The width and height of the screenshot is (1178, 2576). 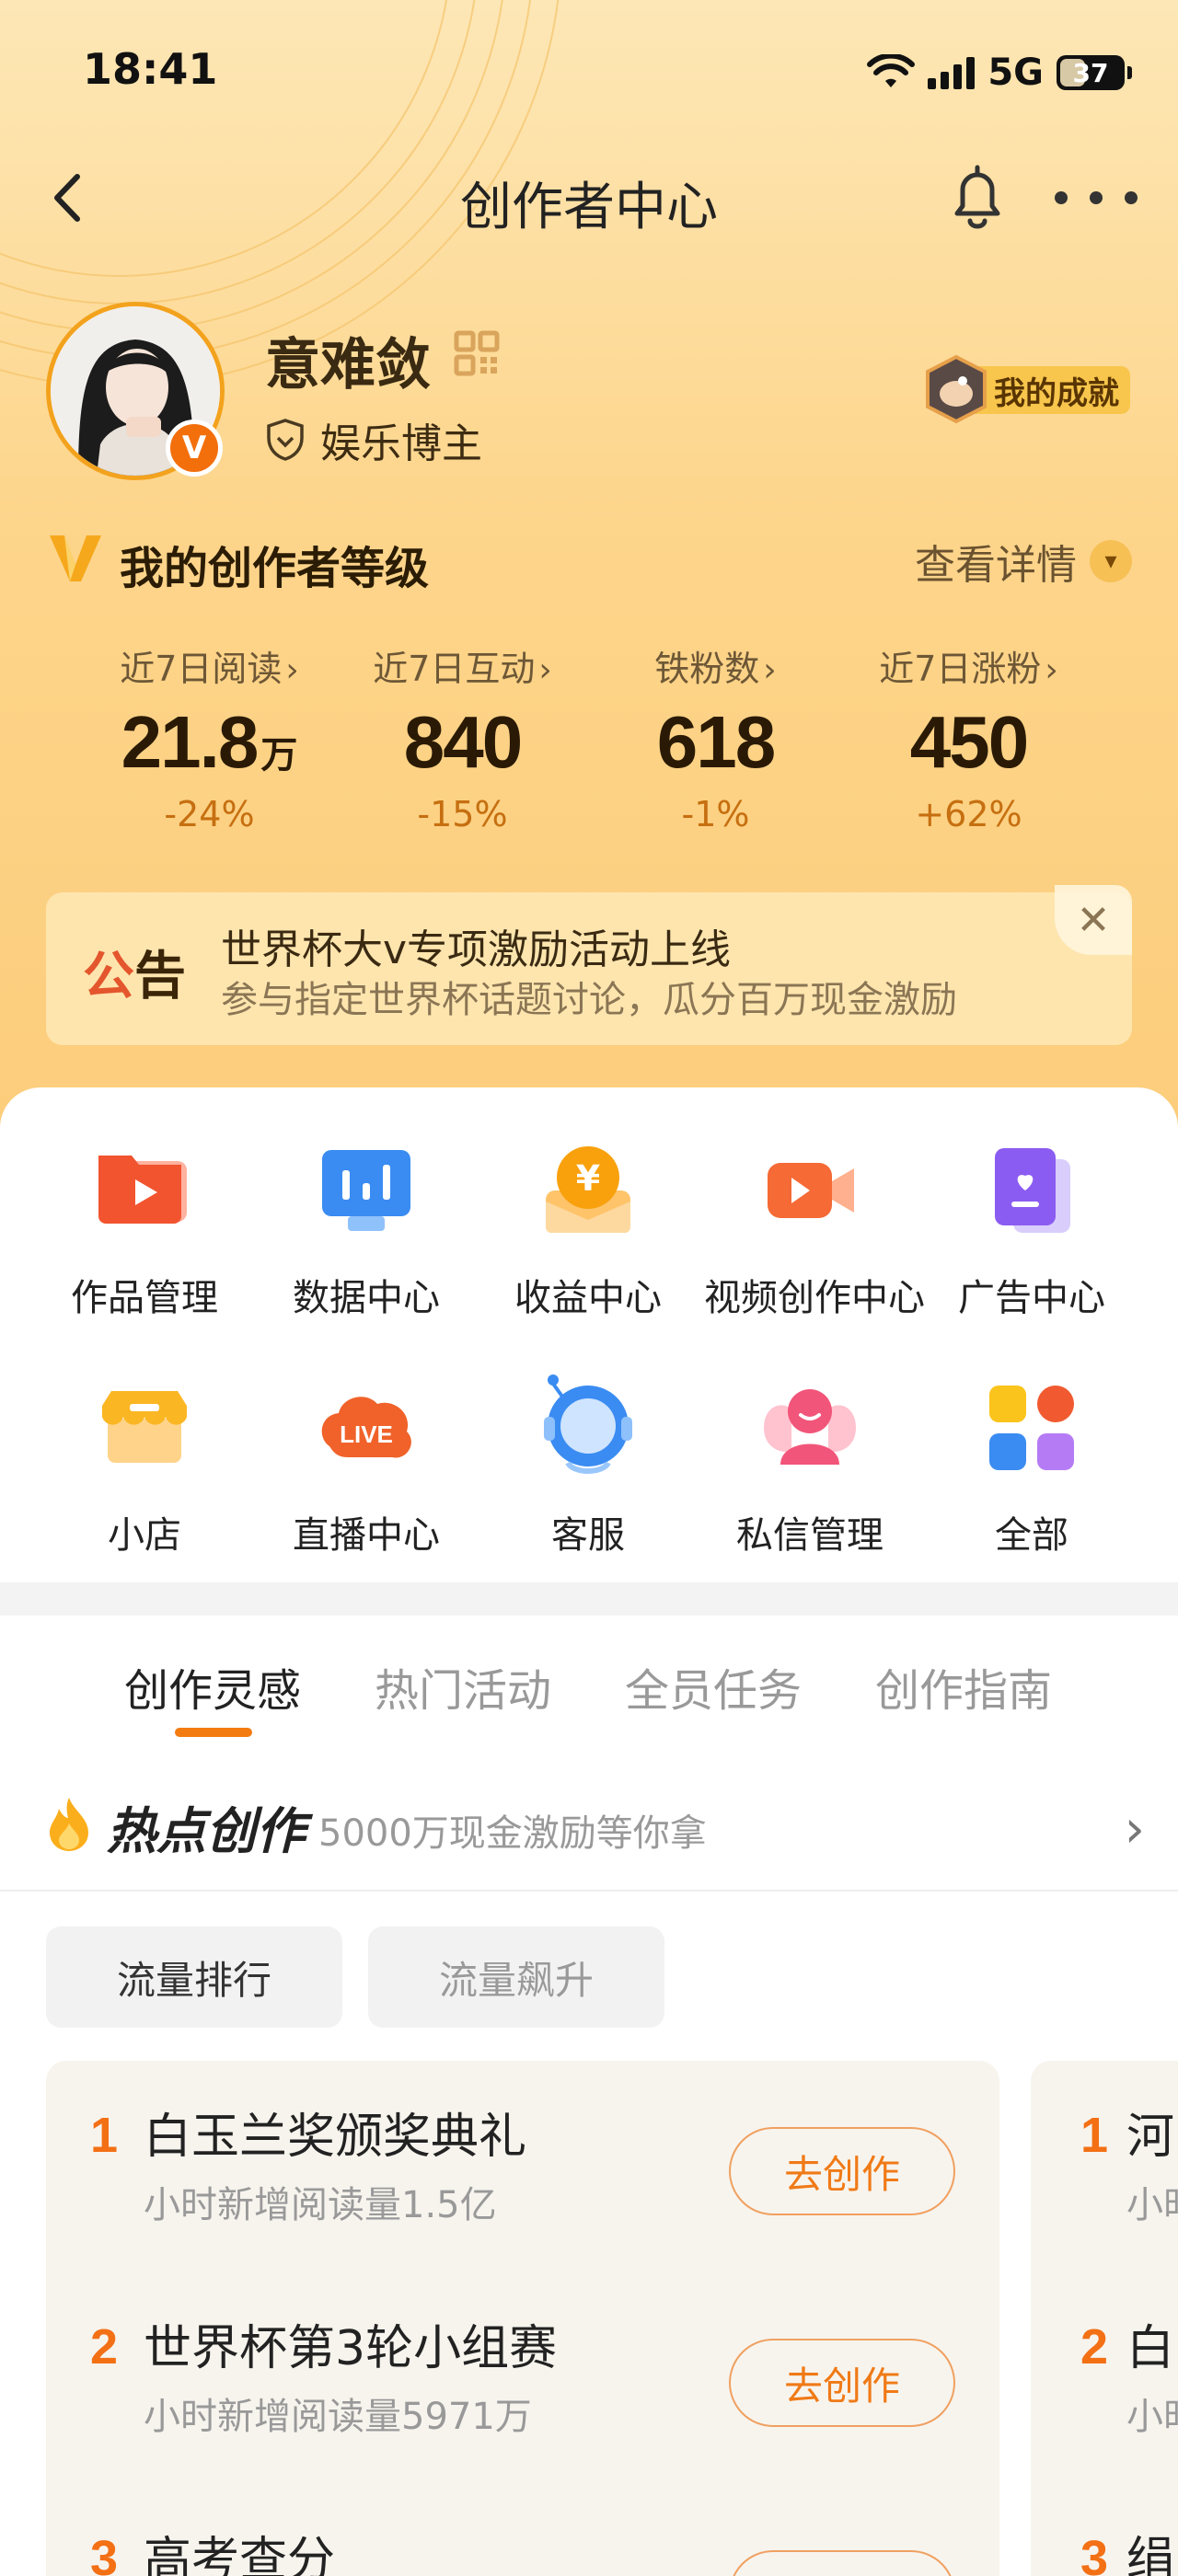 I want to click on stat-value: 618, so click(x=716, y=742).